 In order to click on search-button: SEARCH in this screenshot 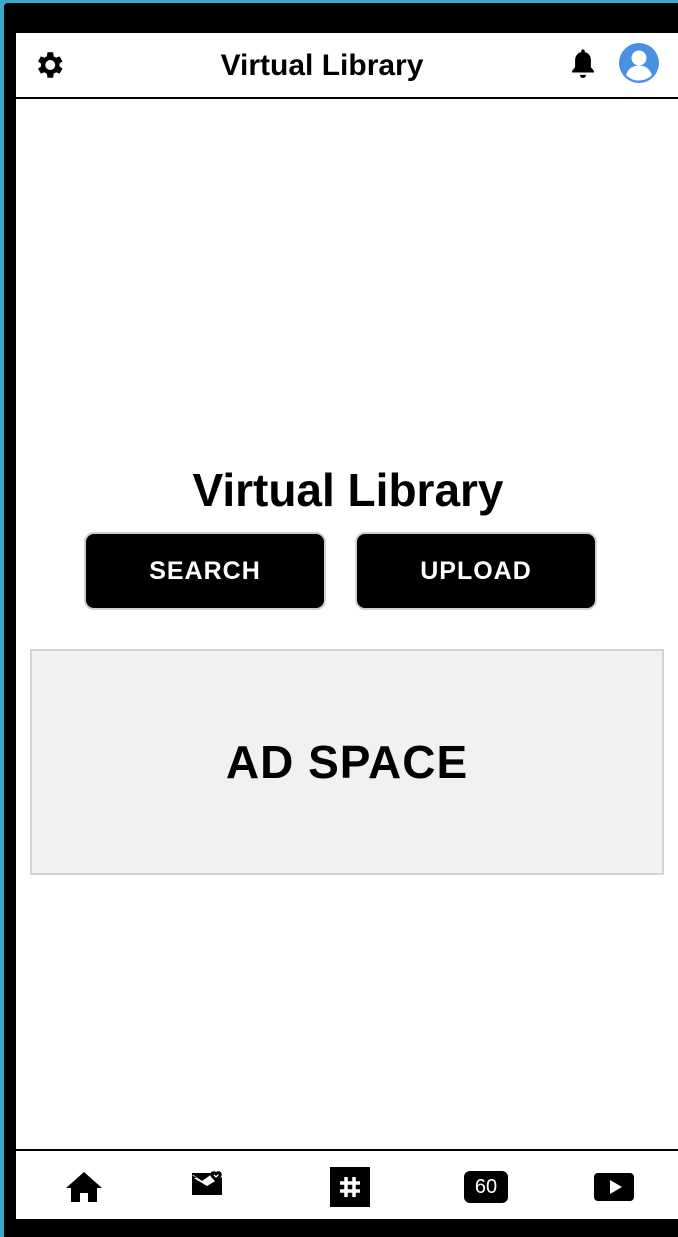, I will do `click(205, 571)`.